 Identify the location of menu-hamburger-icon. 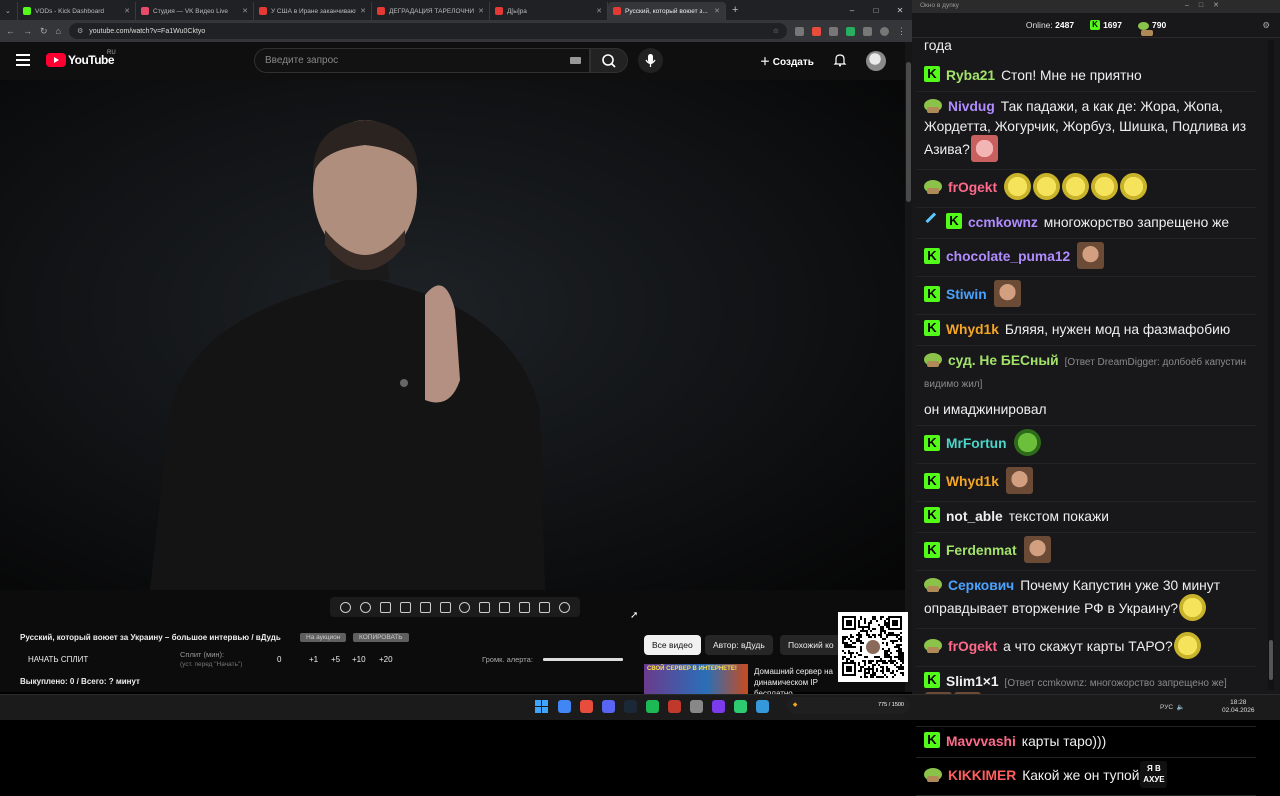
(23, 61).